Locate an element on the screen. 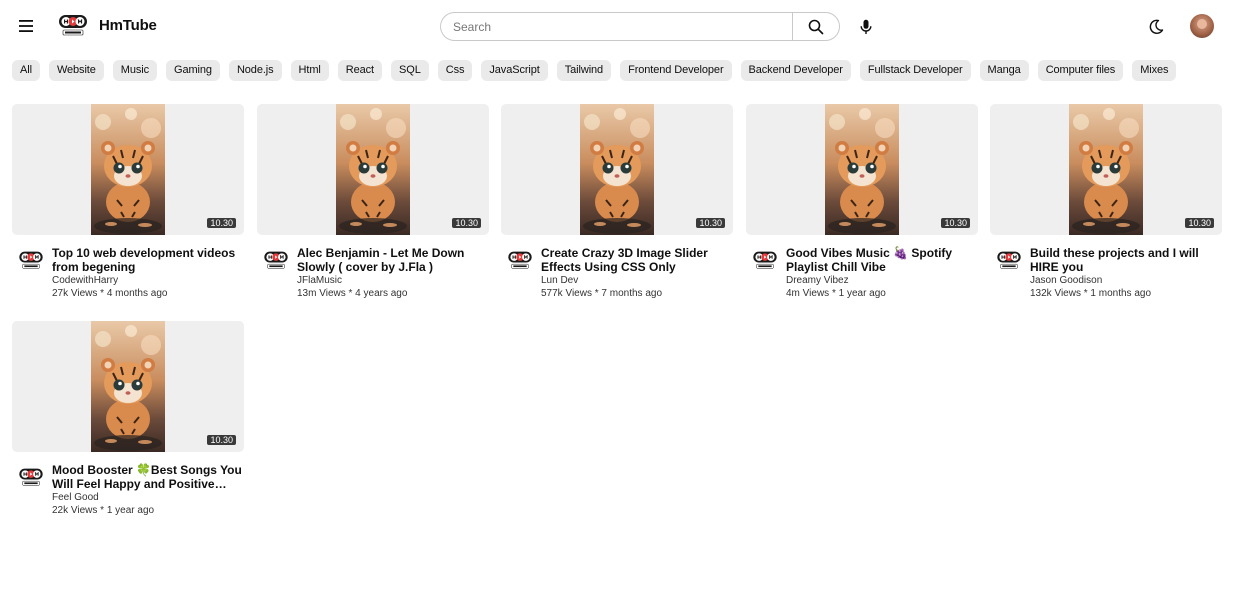 The image size is (1234, 590). video-stats: 577k Views * 7 months ago is located at coordinates (602, 293).